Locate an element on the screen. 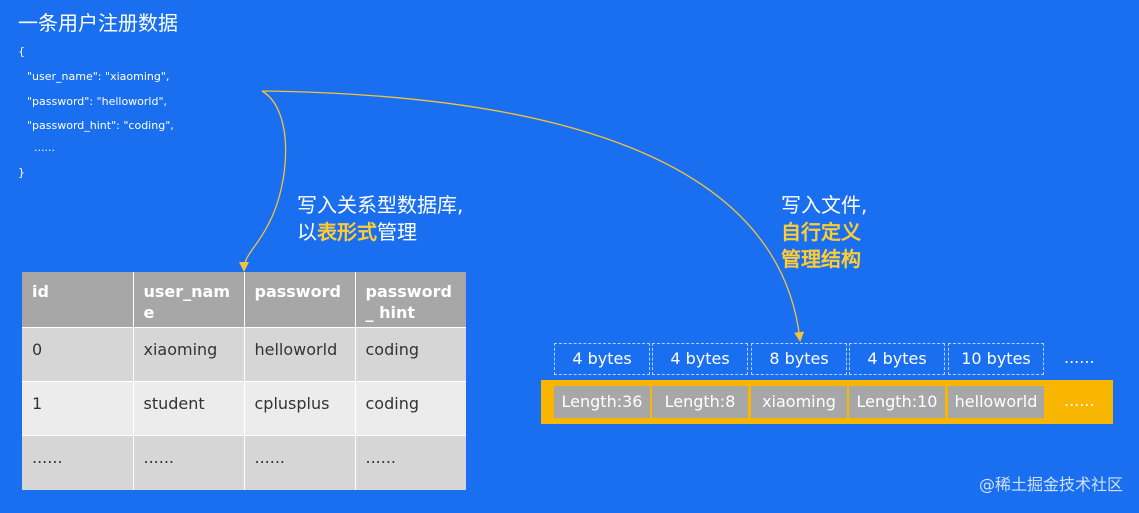 The height and width of the screenshot is (513, 1139). caption-database: 写入关系型数据库, 以表形式管理 is located at coordinates (380, 219).